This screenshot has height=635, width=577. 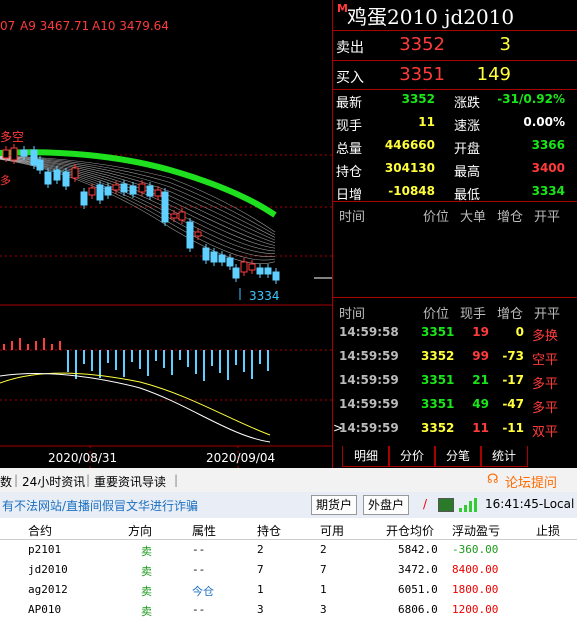 I want to click on bigorder-header-type: 开平, so click(x=547, y=217).